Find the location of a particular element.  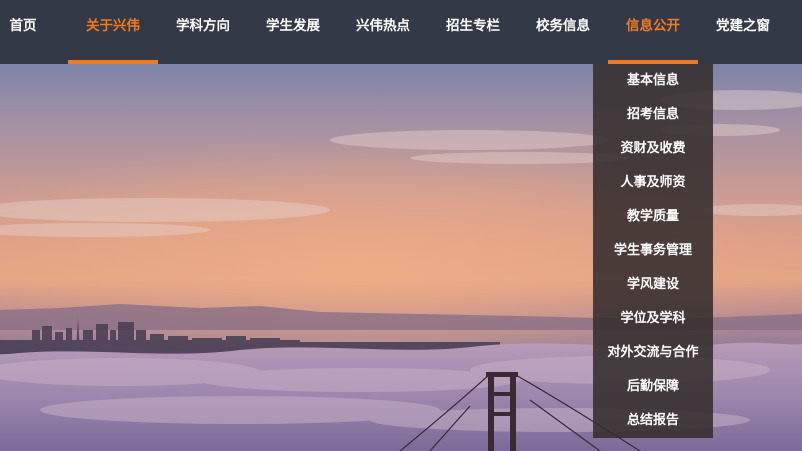

dropdown-item-teaching-quality: 教学质量 is located at coordinates (653, 217).